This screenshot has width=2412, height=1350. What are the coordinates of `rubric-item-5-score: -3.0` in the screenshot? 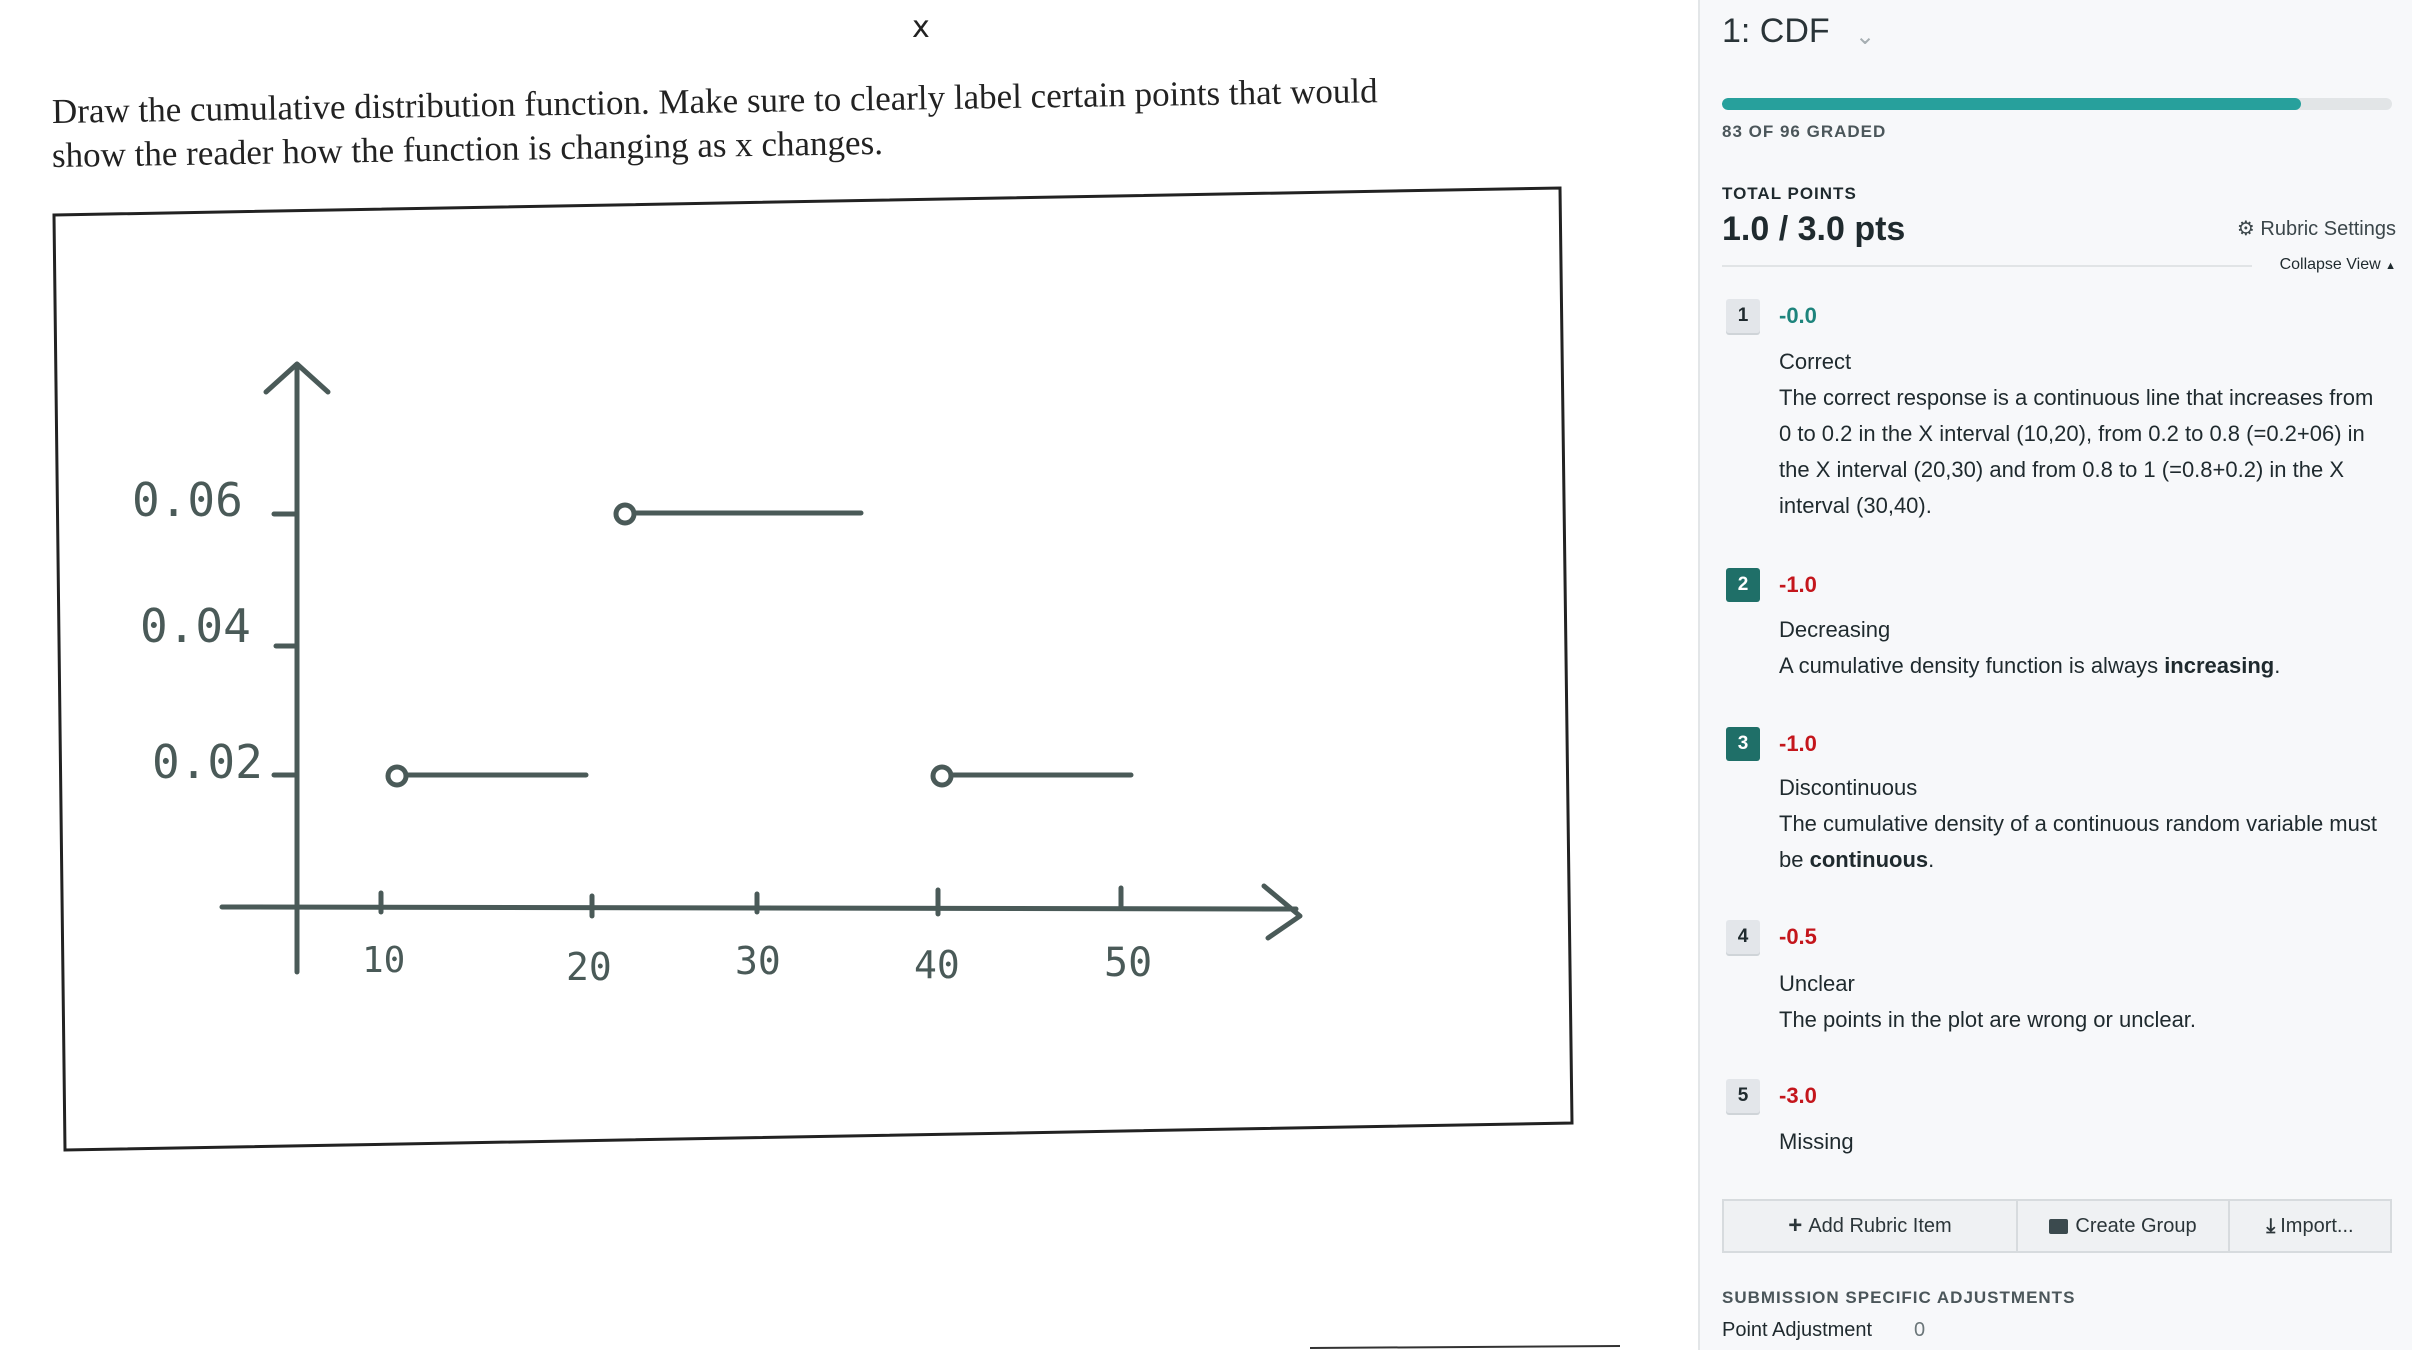 It's located at (1798, 1096).